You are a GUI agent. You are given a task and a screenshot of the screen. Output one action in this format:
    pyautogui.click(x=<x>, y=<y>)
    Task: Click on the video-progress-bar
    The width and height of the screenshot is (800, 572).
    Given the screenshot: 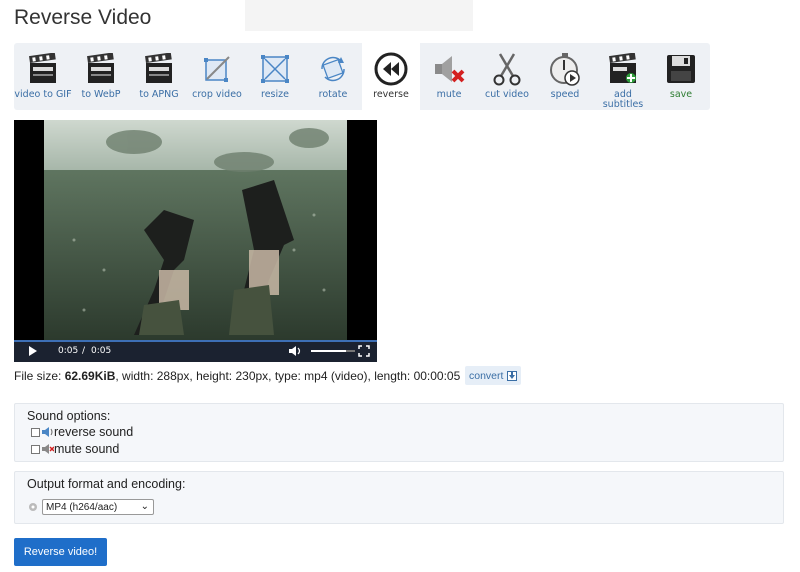 What is the action you would take?
    pyautogui.click(x=195, y=341)
    